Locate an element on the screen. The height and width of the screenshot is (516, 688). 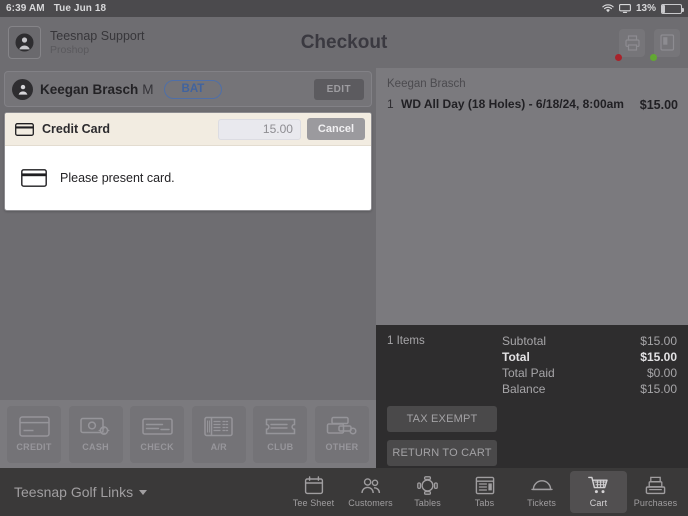
cart-customer-name: Keegan Brasch is located at coordinates (426, 84).